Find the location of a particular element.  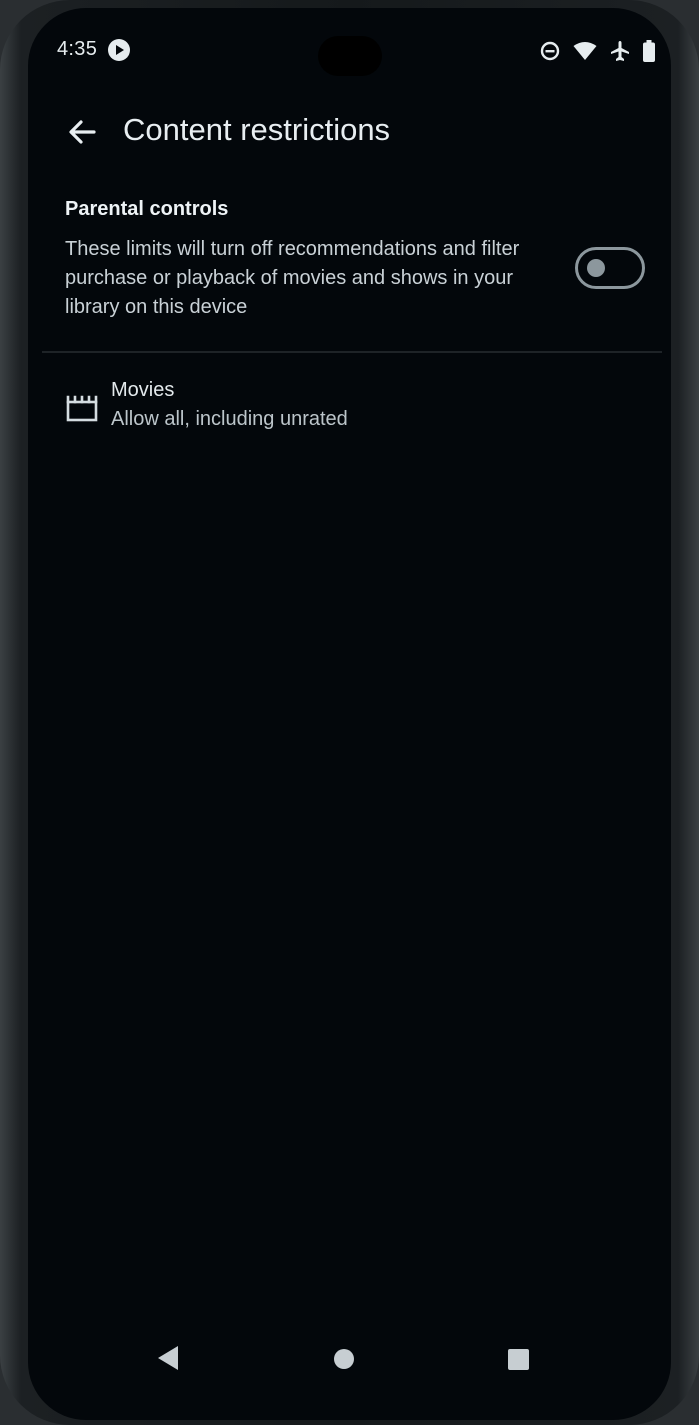

arrow-back-icon is located at coordinates (82, 132).